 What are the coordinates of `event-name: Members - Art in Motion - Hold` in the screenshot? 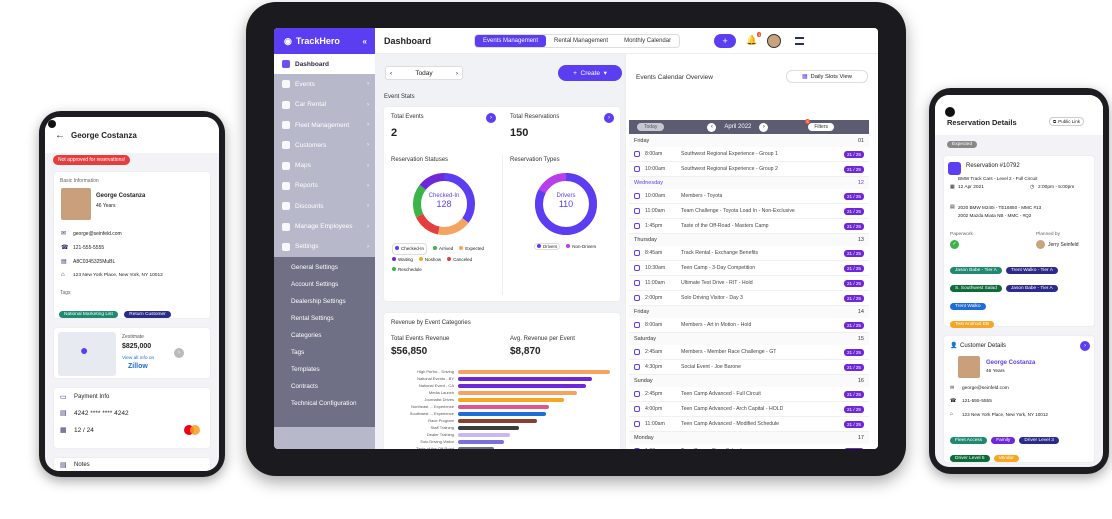 It's located at (716, 325).